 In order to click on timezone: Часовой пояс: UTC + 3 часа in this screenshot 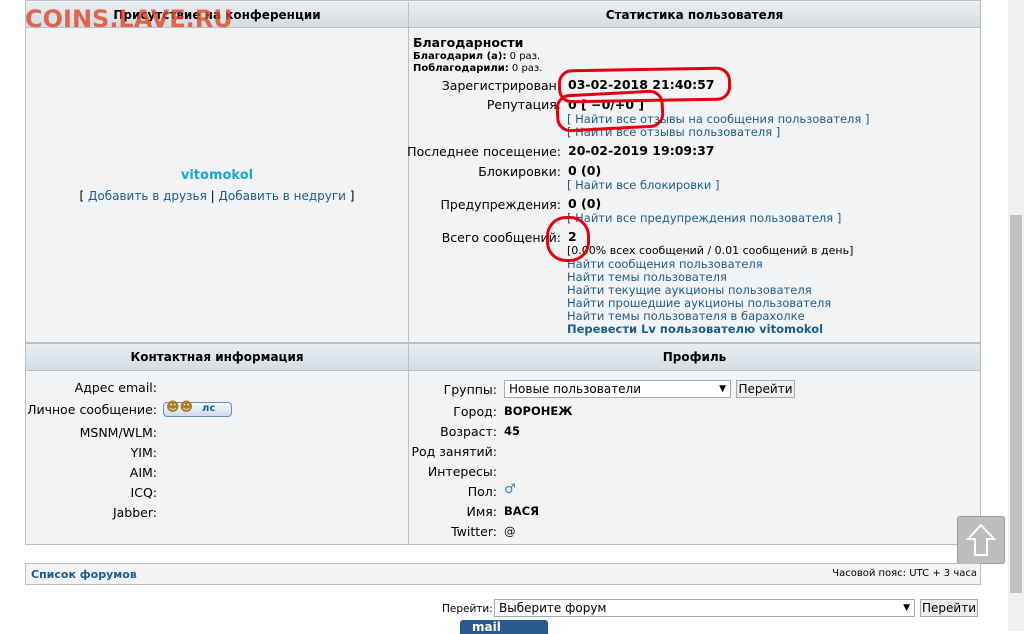, I will do `click(904, 573)`.